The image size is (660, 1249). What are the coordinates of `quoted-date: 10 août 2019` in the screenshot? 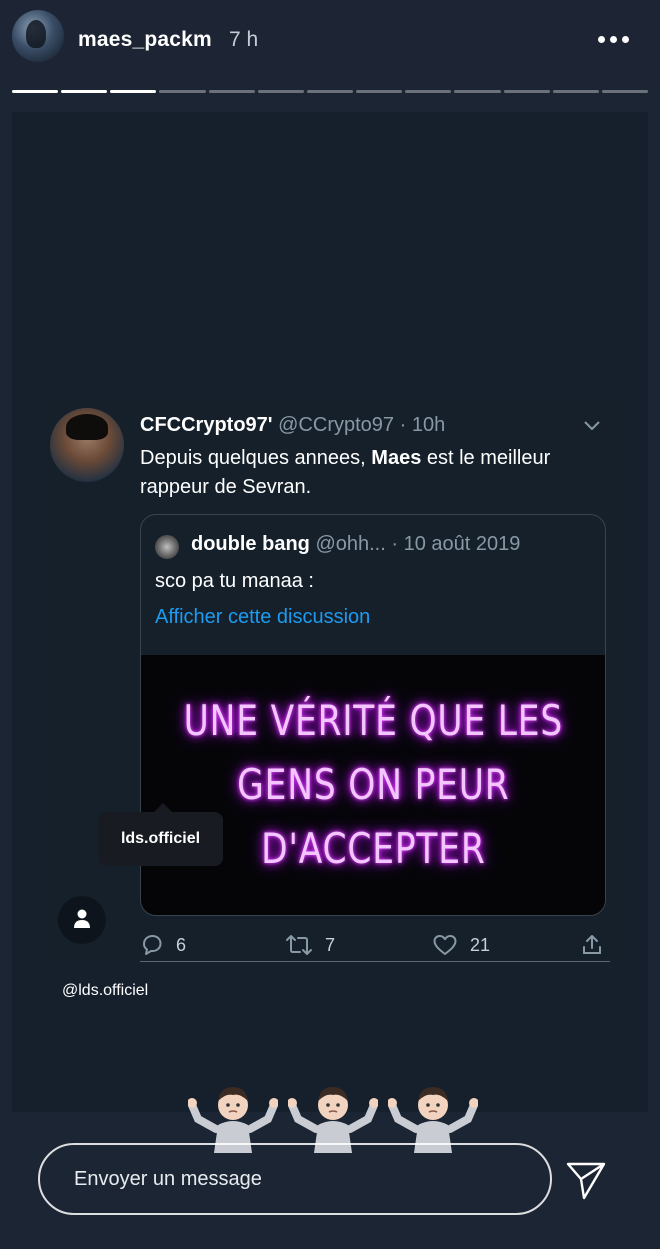 It's located at (462, 544).